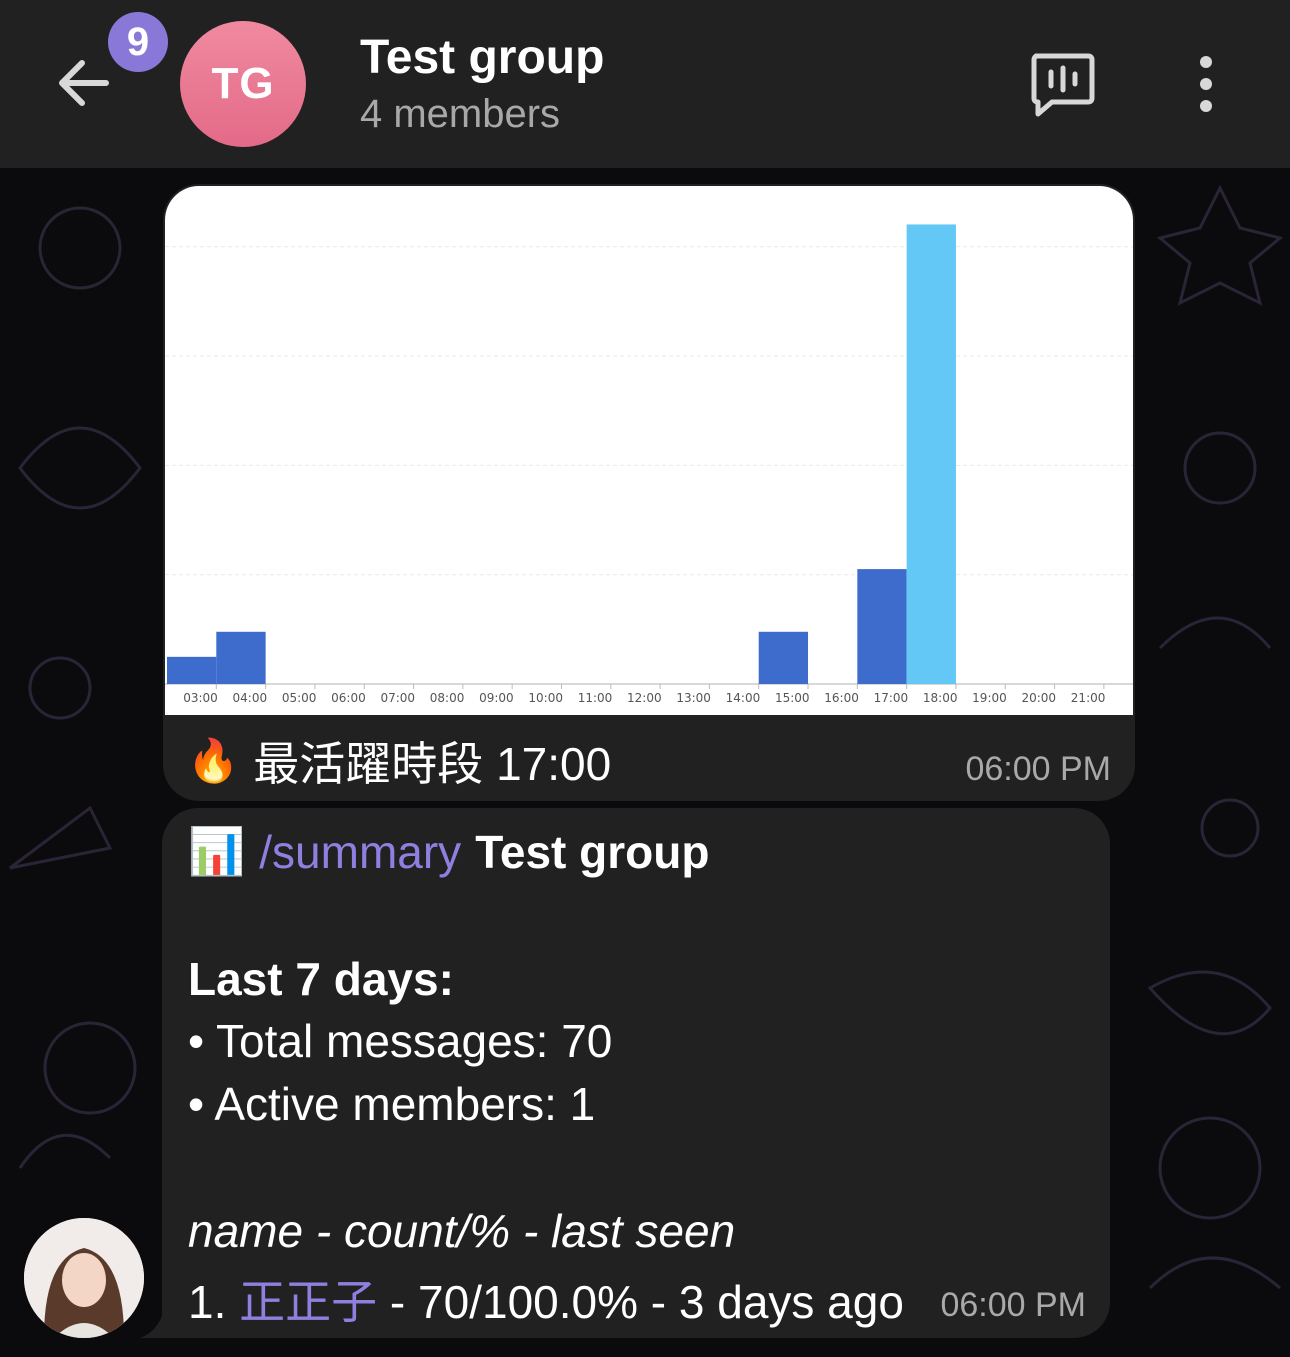 The height and width of the screenshot is (1357, 1290). Describe the element at coordinates (250, 698) in the screenshot. I see `x-tick-label: 04:00` at that location.